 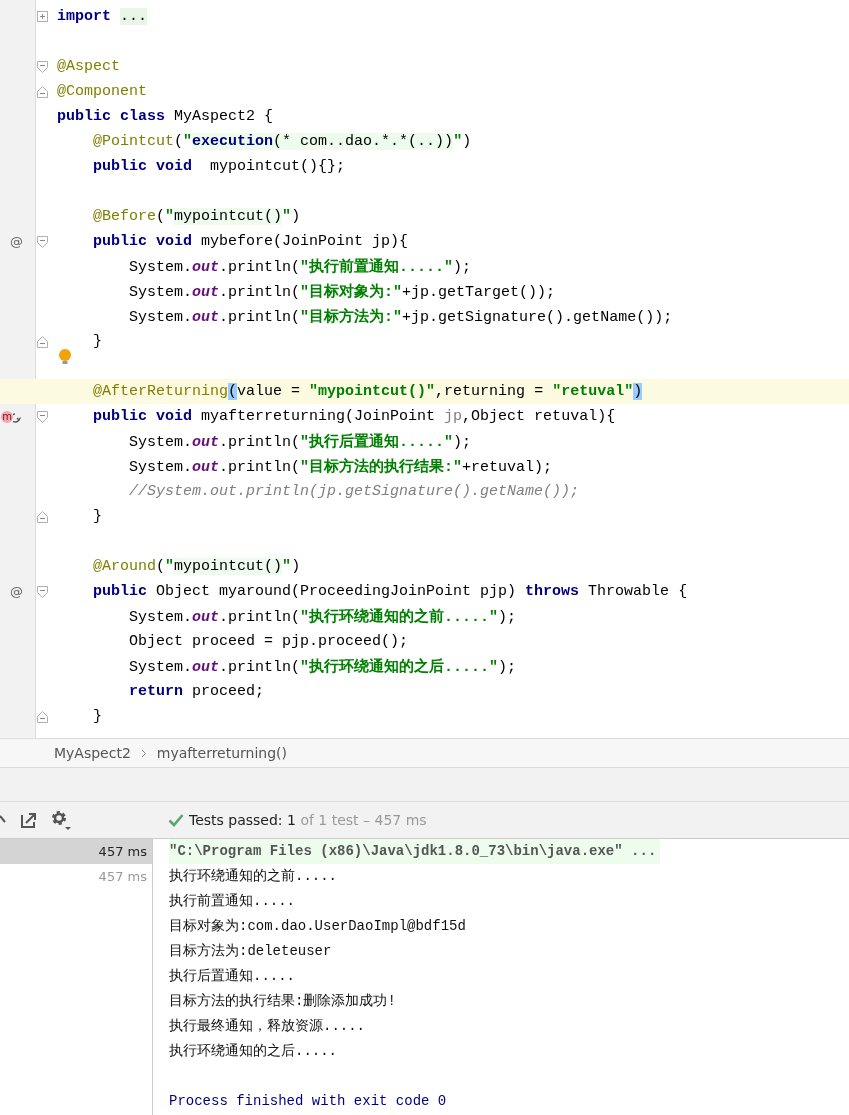 I want to click on code-line: System.out.println("执行环绕通知的之后.....");, so click(x=322, y=667).